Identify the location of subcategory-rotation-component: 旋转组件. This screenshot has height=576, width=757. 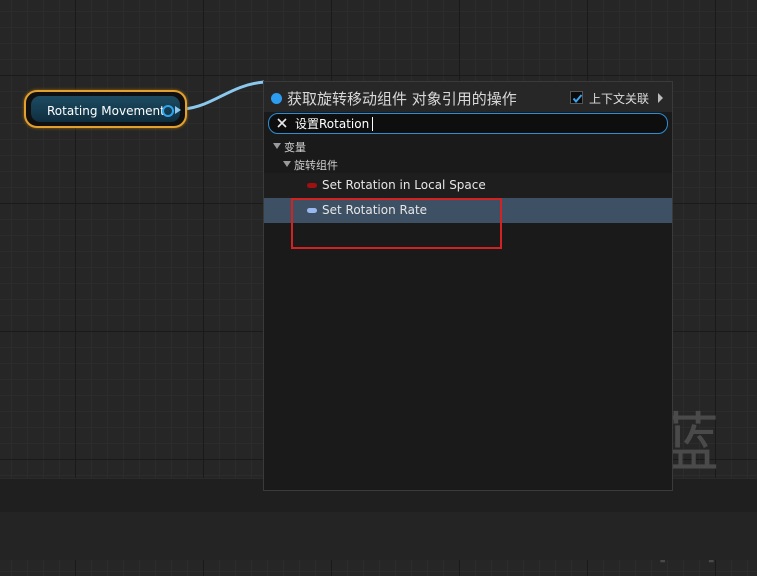
(468, 164).